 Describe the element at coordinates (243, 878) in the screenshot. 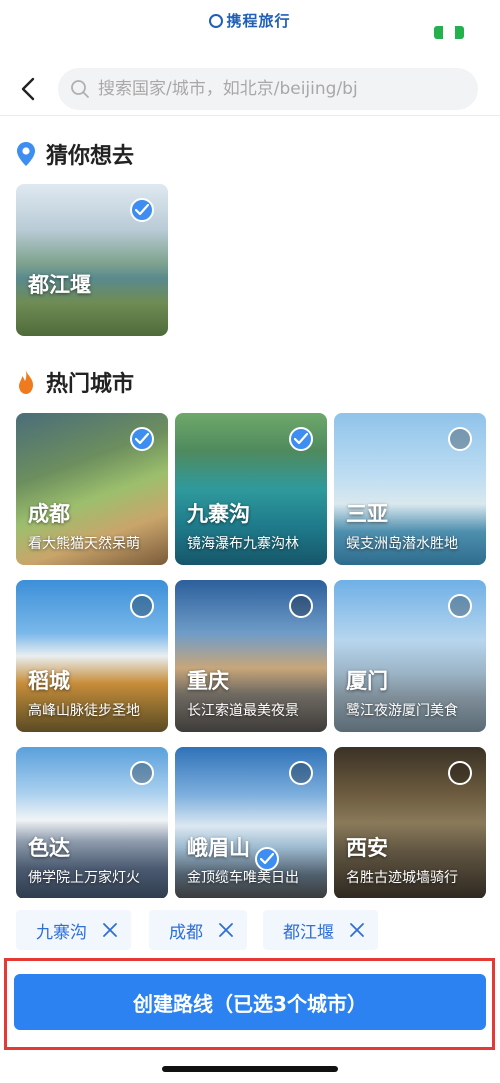

I see `card-desc: 金顶缆车唯美日出` at that location.